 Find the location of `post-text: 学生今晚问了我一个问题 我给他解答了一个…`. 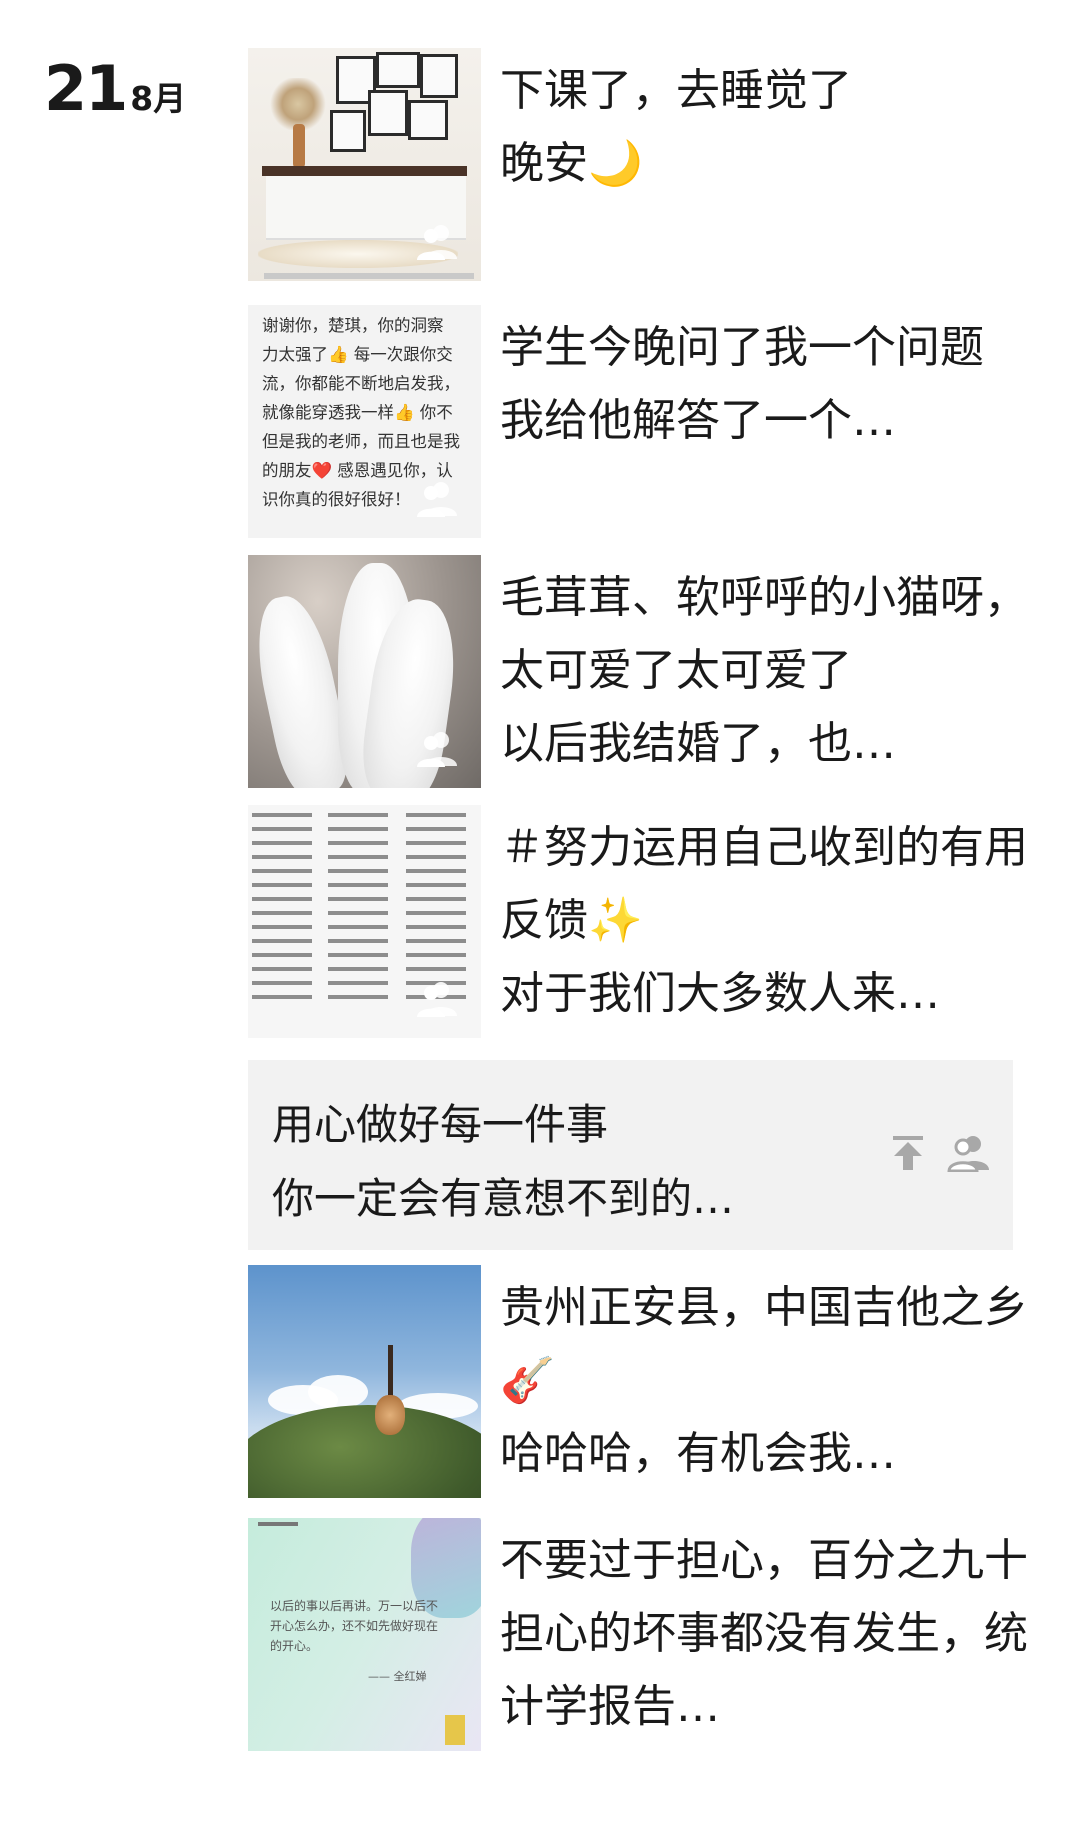

post-text: 学生今晚问了我一个问题 我给他解答了一个… is located at coordinates (742, 384).